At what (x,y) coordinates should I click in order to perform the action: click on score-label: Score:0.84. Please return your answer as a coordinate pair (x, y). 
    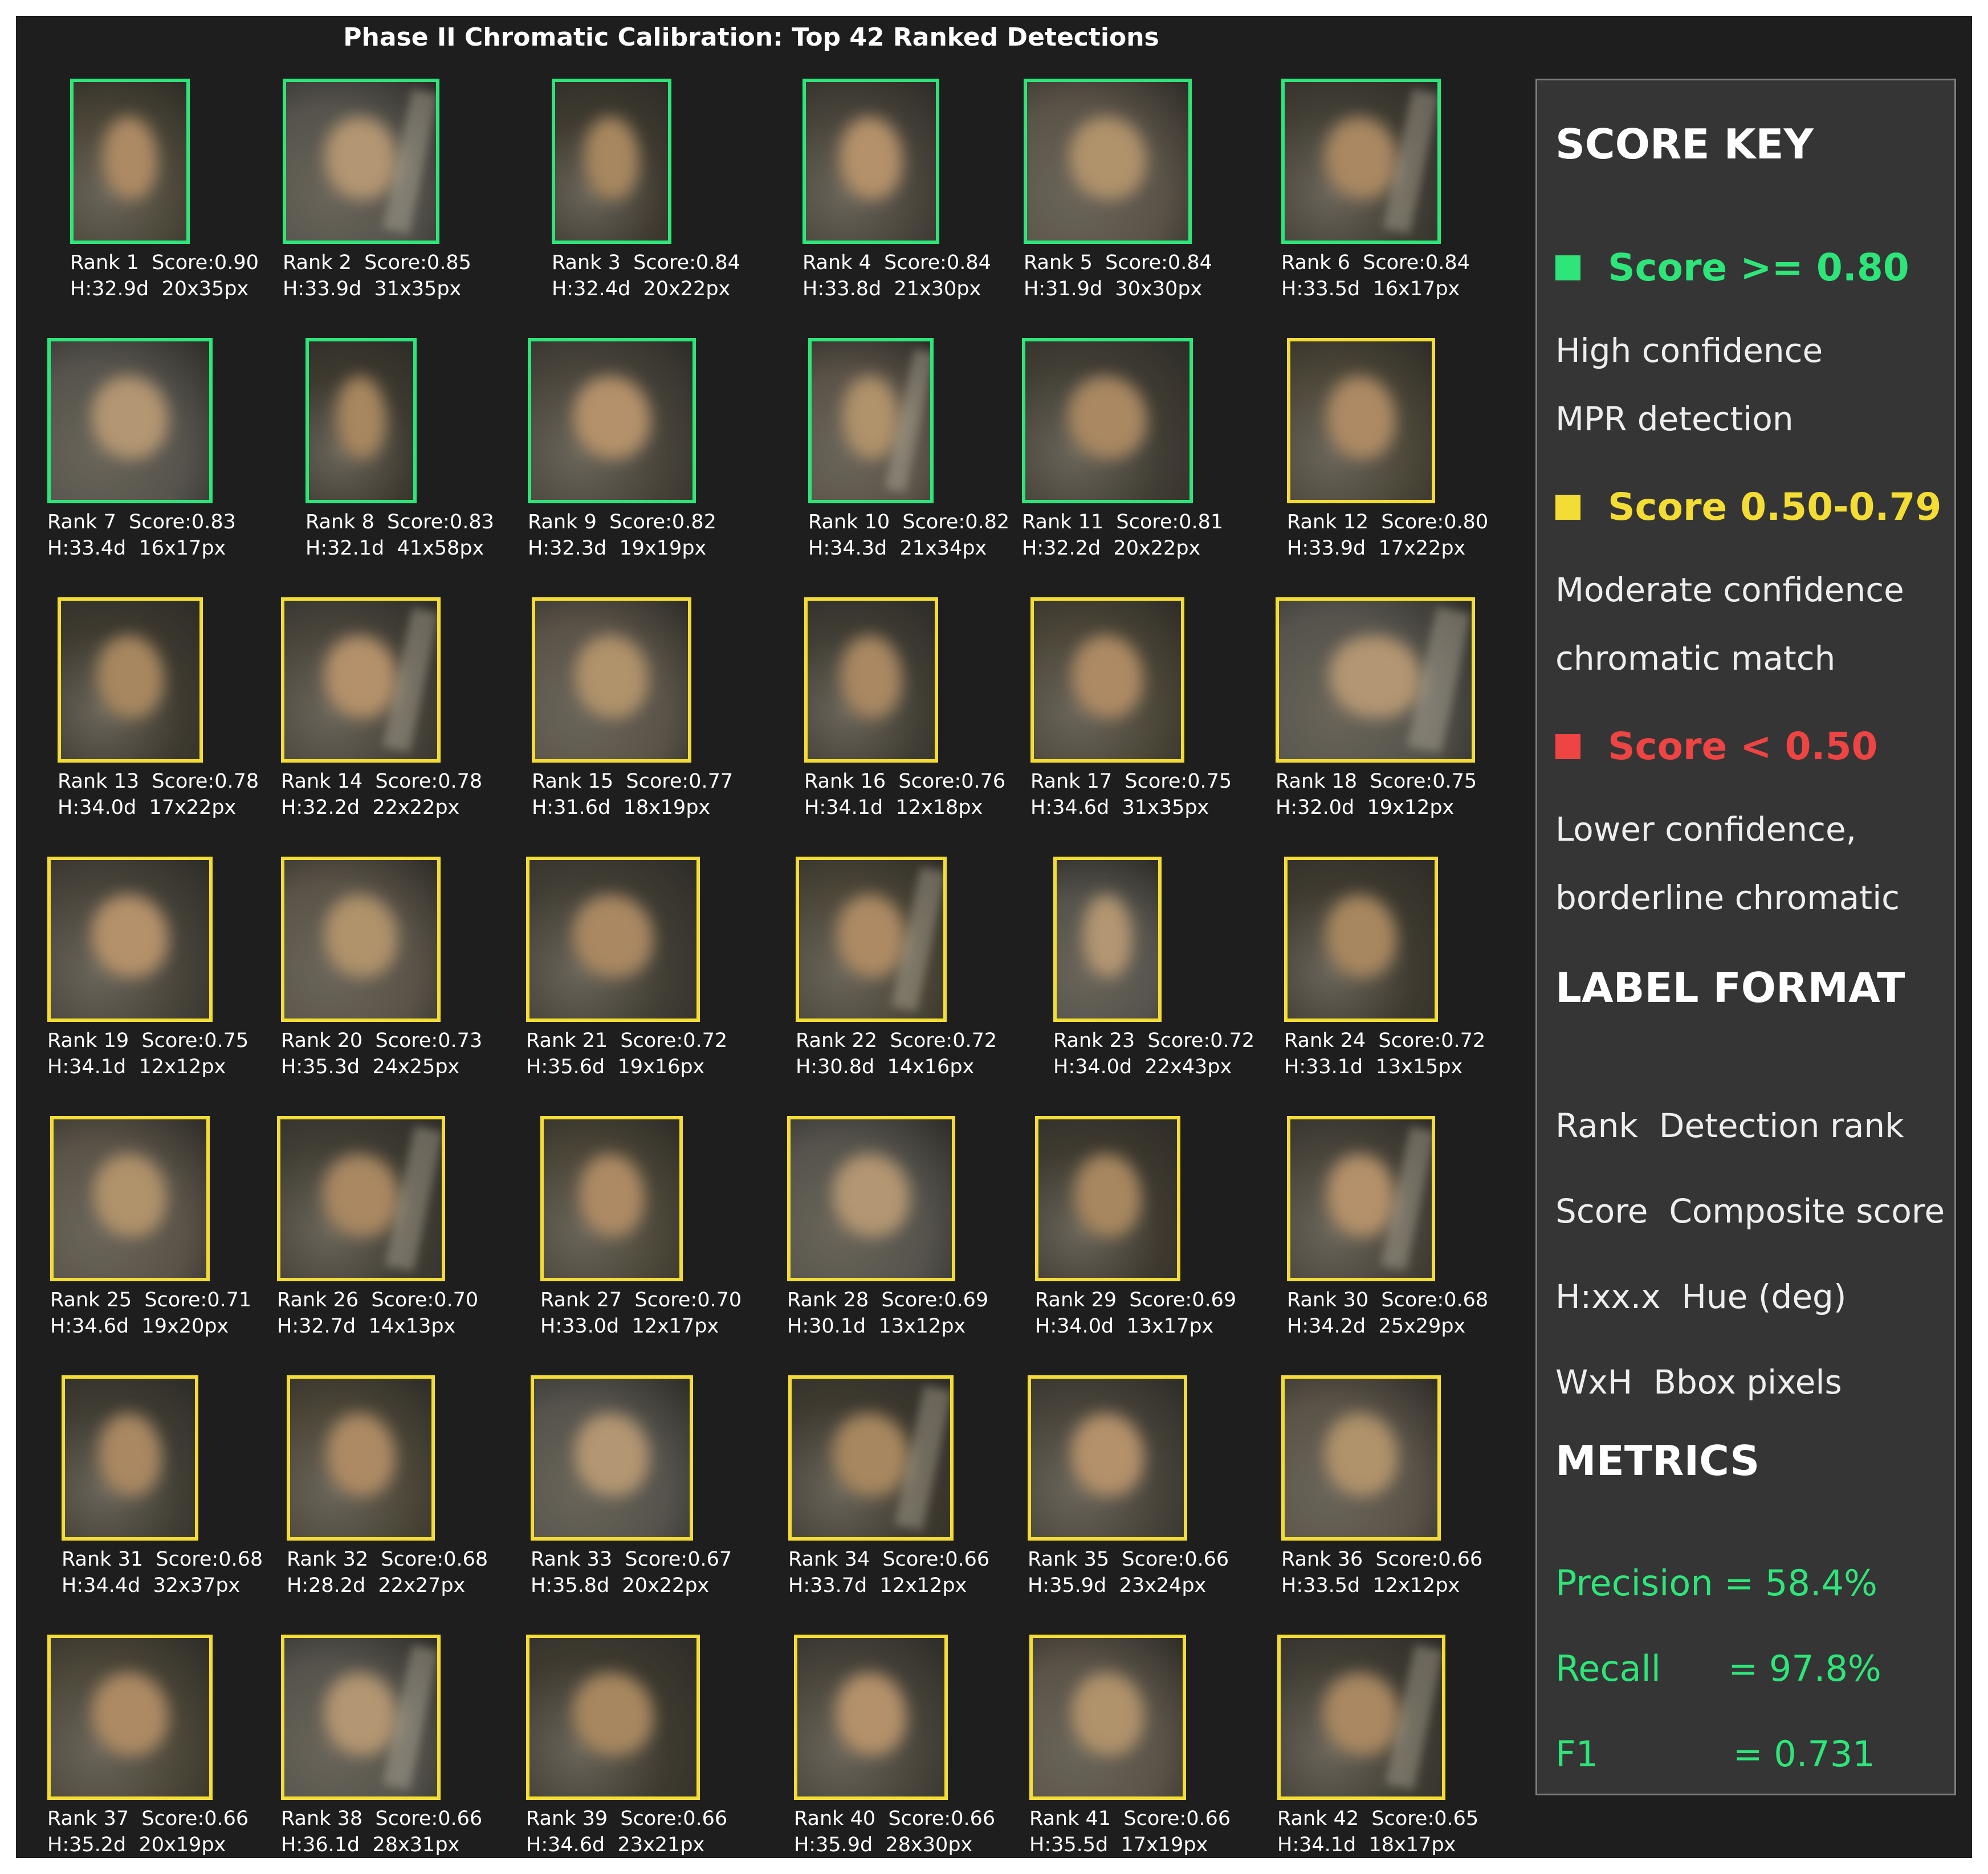
    Looking at the image, I should click on (1158, 262).